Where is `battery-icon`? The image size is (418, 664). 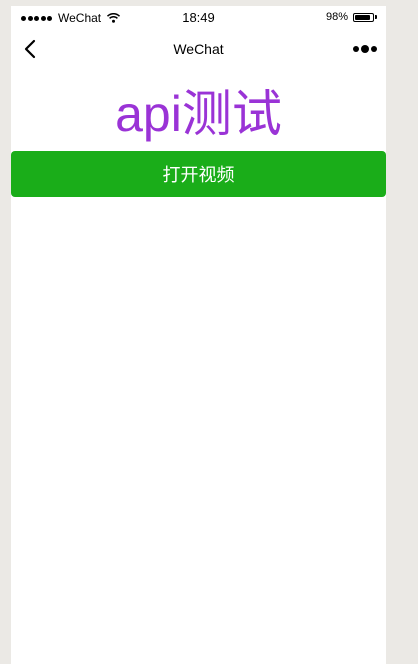
battery-icon is located at coordinates (365, 17).